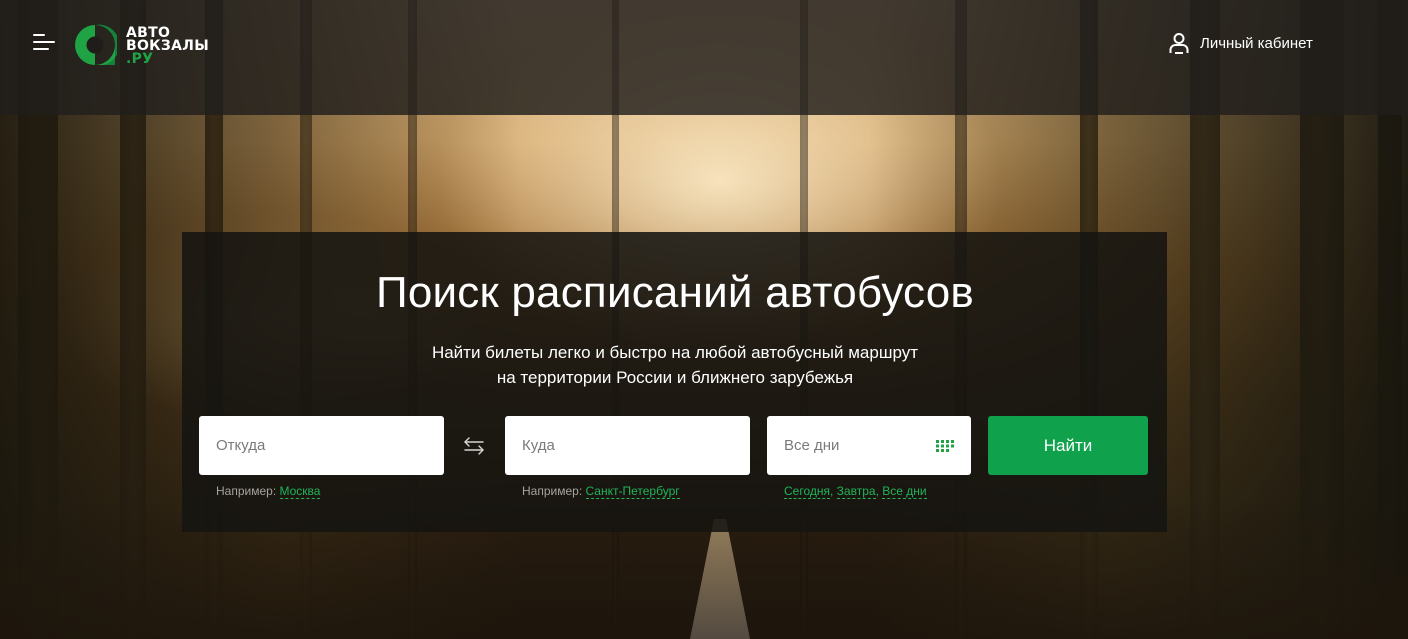  I want to click on to-example-link: Санкт-Петербург, so click(632, 491).